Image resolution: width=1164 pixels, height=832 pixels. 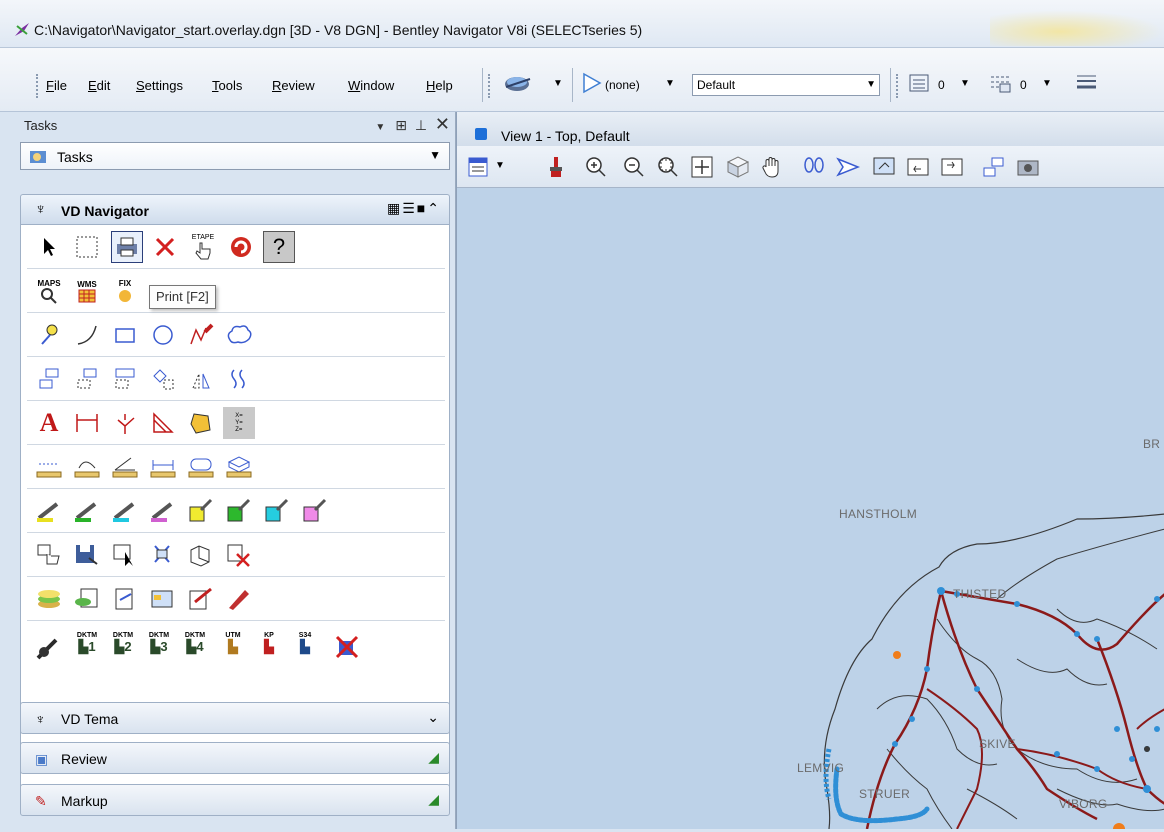 I want to click on navigate-button, so click(x=848, y=167).